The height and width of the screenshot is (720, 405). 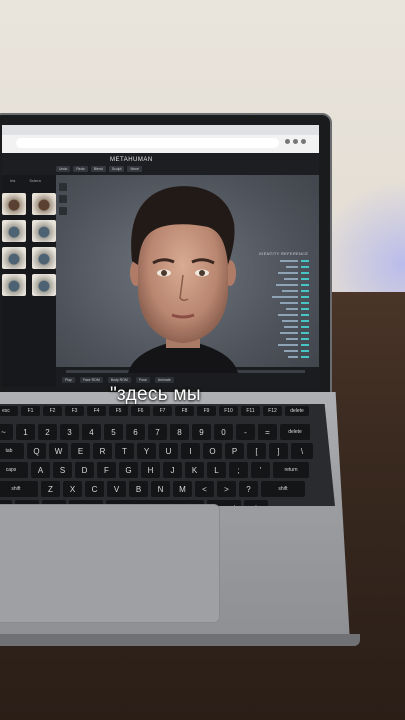 What do you see at coordinates (142, 380) in the screenshot?
I see `playback-button: Pose` at bounding box center [142, 380].